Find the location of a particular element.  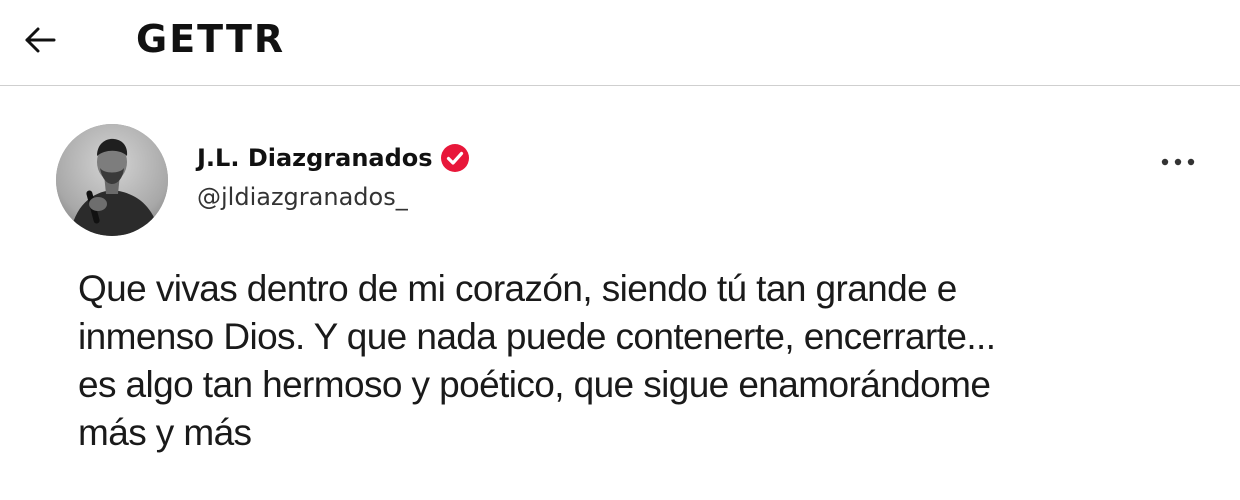

profile-photo is located at coordinates (112, 180).